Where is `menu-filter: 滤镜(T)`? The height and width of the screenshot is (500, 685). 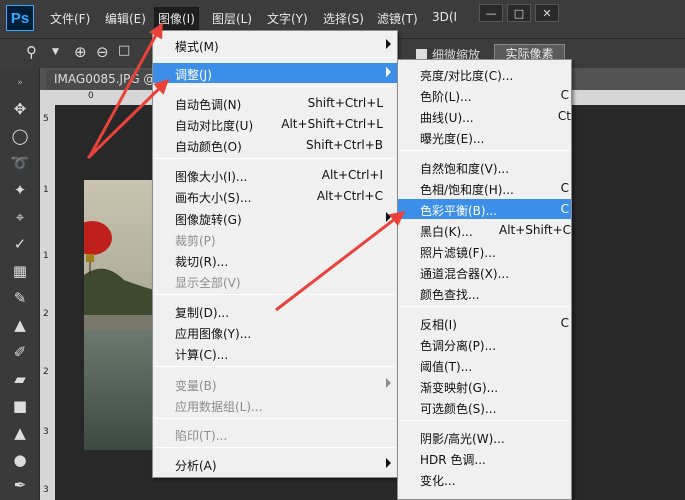
menu-filter: 滤镜(T) is located at coordinates (397, 18).